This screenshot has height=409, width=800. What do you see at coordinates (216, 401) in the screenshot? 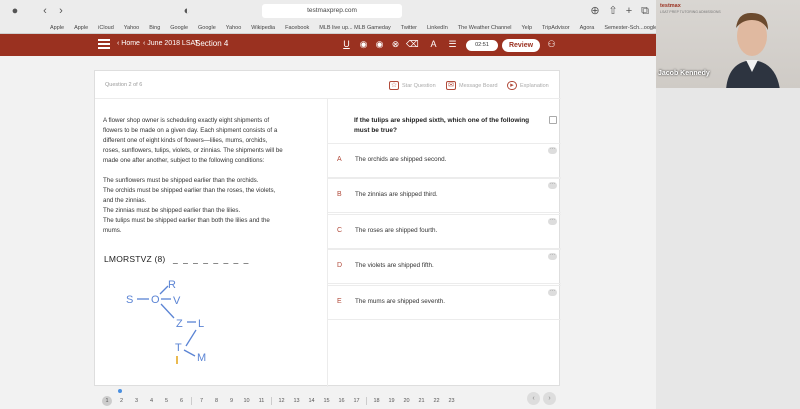
I see `pager-item: 8` at bounding box center [216, 401].